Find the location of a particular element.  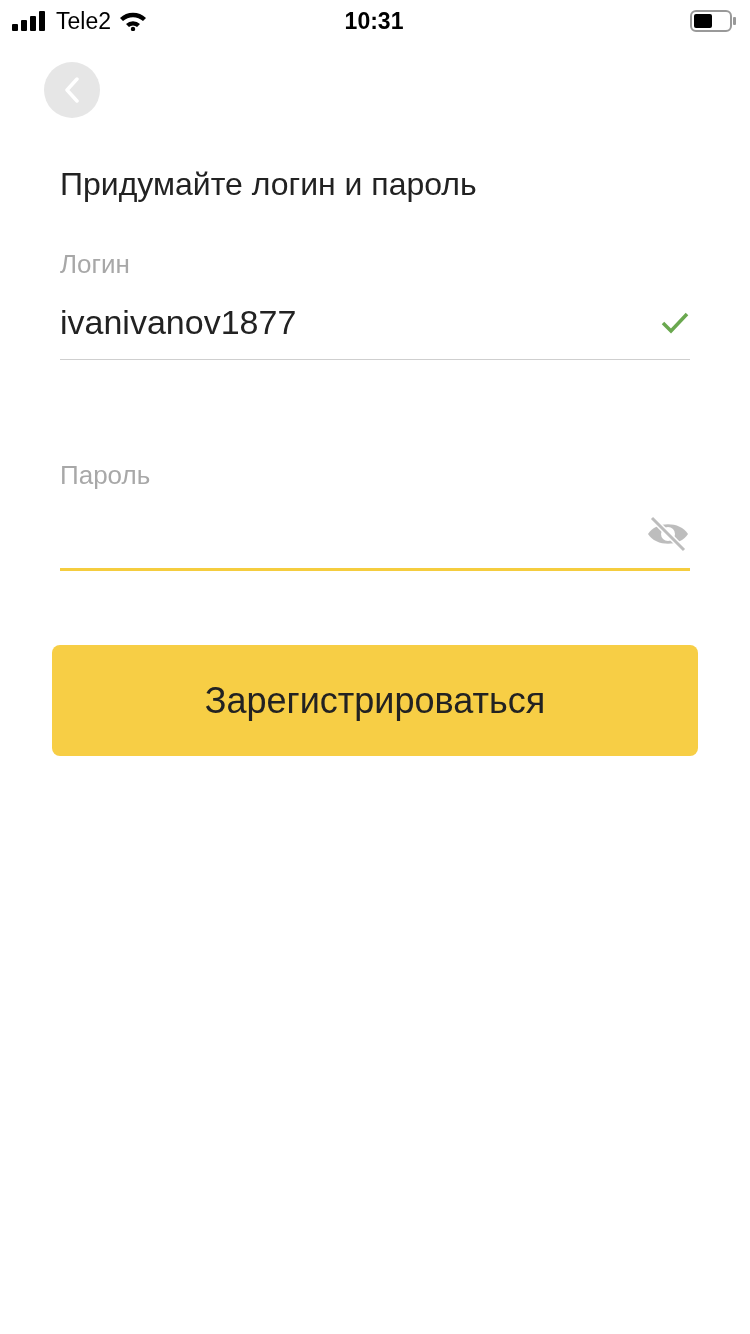

checkmark-icon is located at coordinates (675, 323).